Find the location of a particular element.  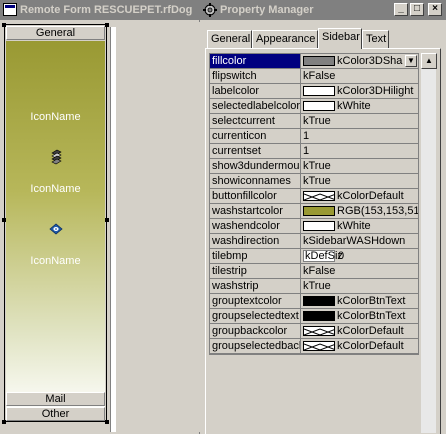

group-button-general: General is located at coordinates (55, 33).